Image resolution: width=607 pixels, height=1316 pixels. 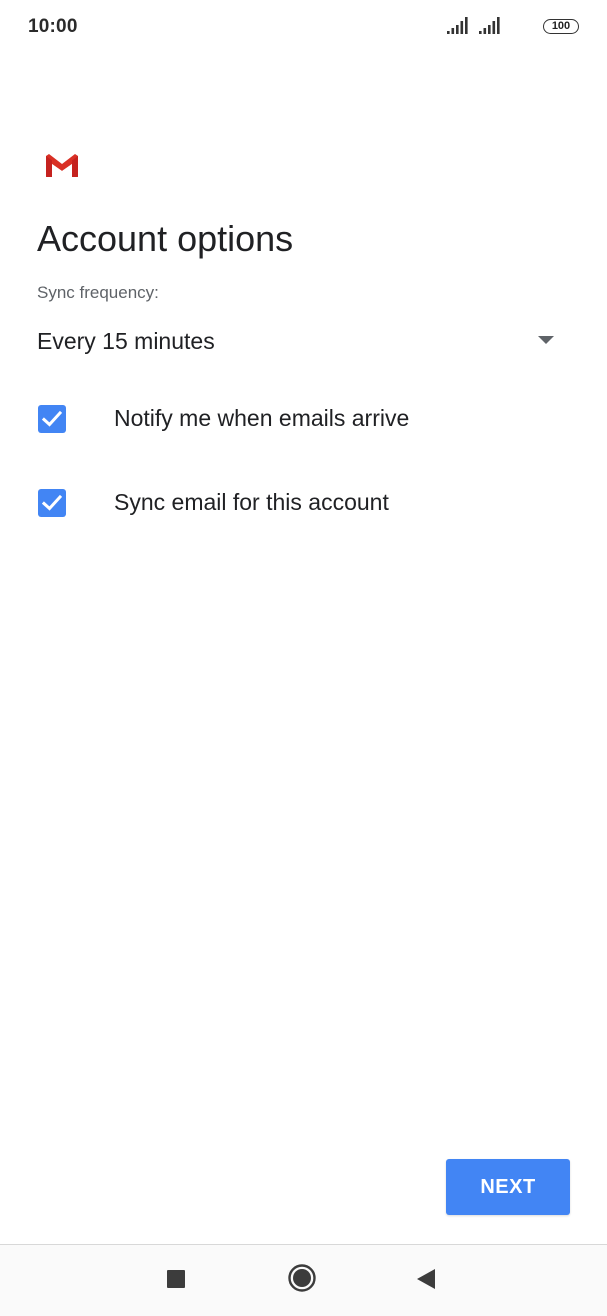 I want to click on sync-email-option-row: Sync email for this account, so click(x=307, y=503).